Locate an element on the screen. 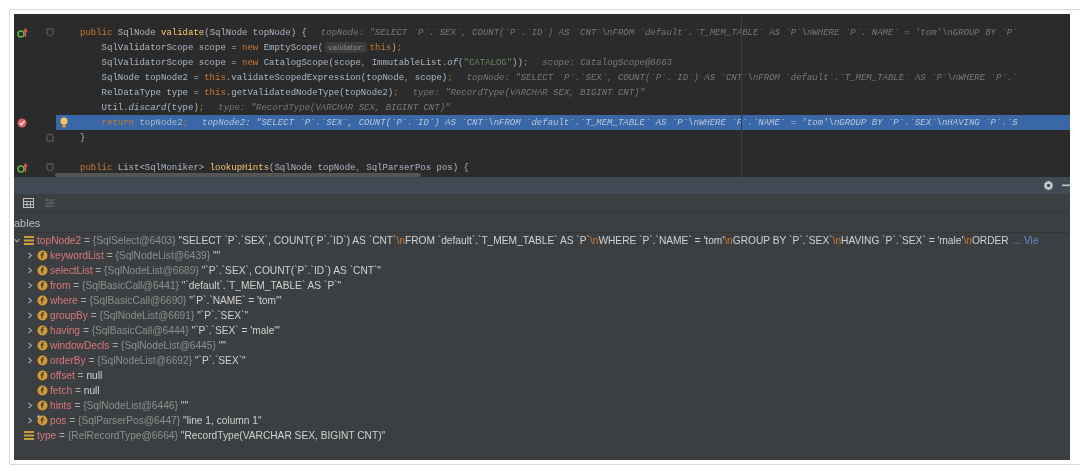  variable-entry: keywordList = {SqlNodeList@6439} "" is located at coordinates (135, 255).